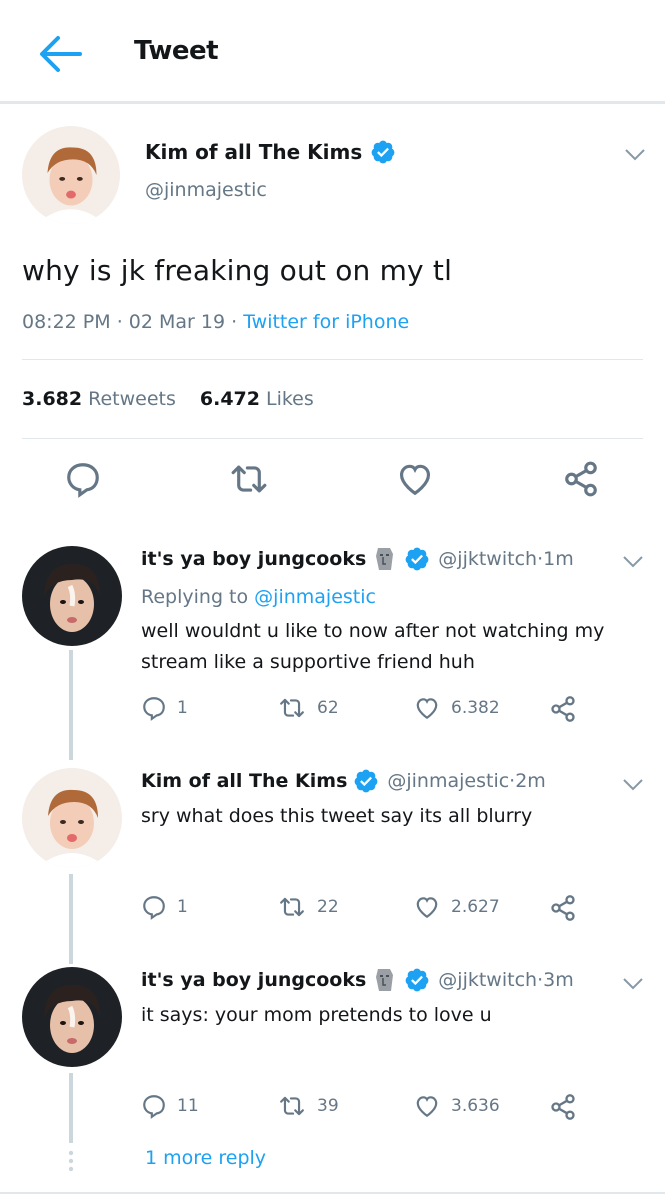 This screenshot has height=1200, width=665. What do you see at coordinates (332, 52) in the screenshot?
I see `top-bar: Tweet` at bounding box center [332, 52].